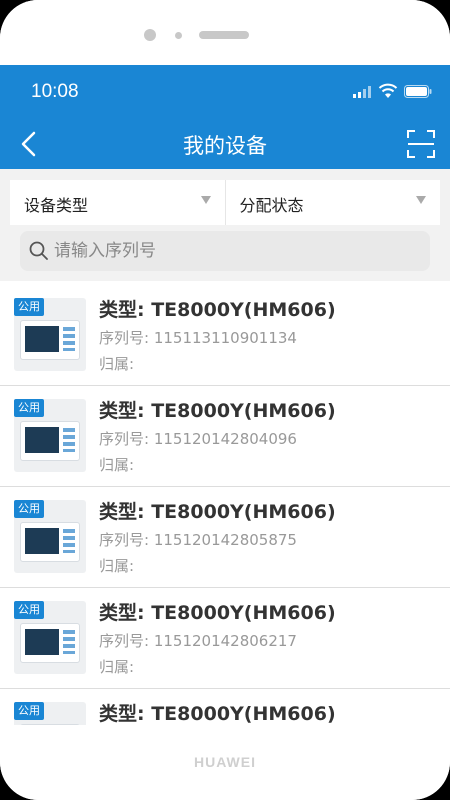 Image resolution: width=450 pixels, height=800 pixels. I want to click on sensor, so click(178, 35).